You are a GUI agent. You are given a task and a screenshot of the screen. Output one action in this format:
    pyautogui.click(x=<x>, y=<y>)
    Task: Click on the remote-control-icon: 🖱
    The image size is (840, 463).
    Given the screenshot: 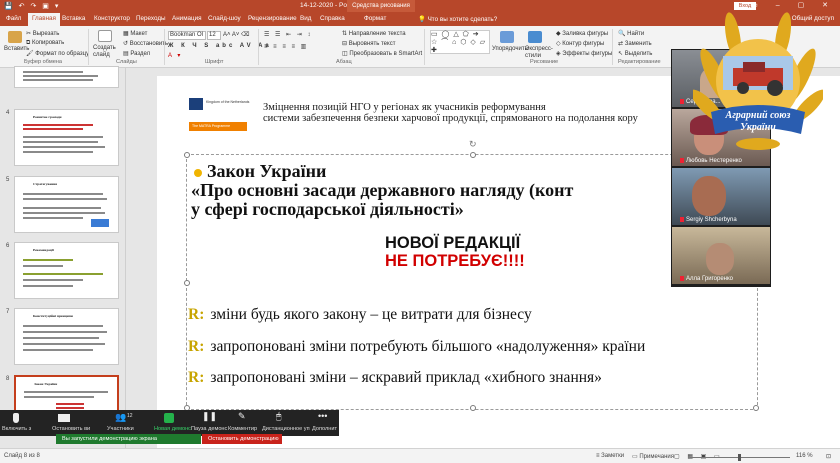 What is the action you would take?
    pyautogui.click(x=281, y=416)
    